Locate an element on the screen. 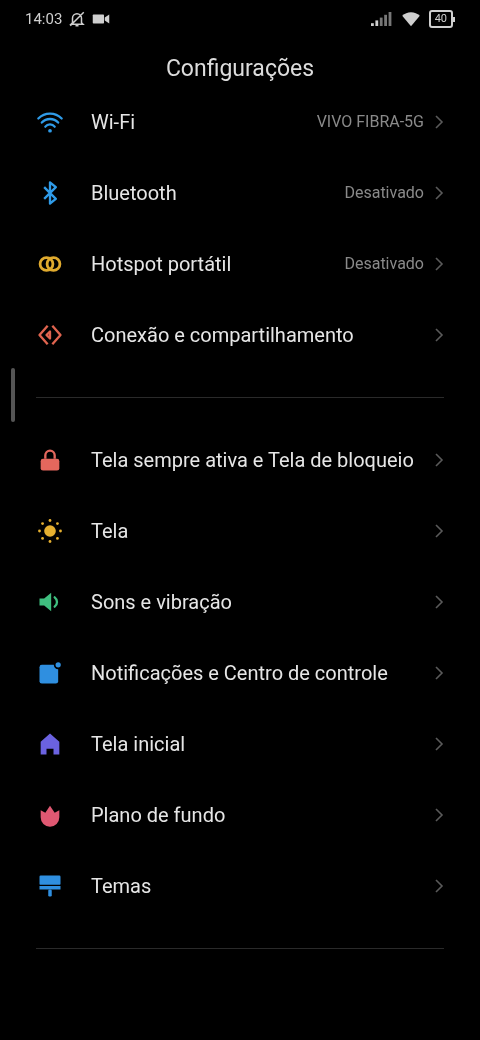  settings-item: Conexão e compartilhamento is located at coordinates (240, 334).